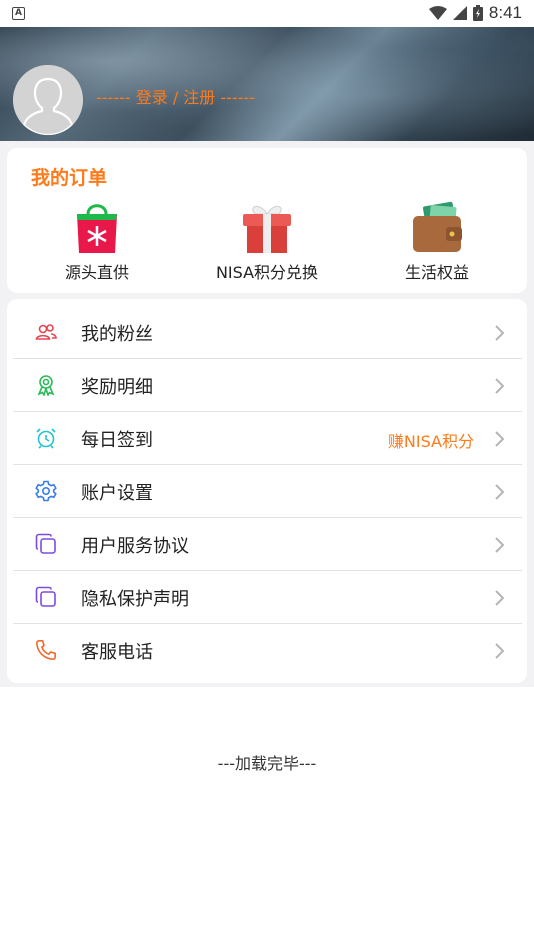 The height and width of the screenshot is (950, 534). Describe the element at coordinates (135, 546) in the screenshot. I see `menu-item-label: 用户服务协议` at that location.